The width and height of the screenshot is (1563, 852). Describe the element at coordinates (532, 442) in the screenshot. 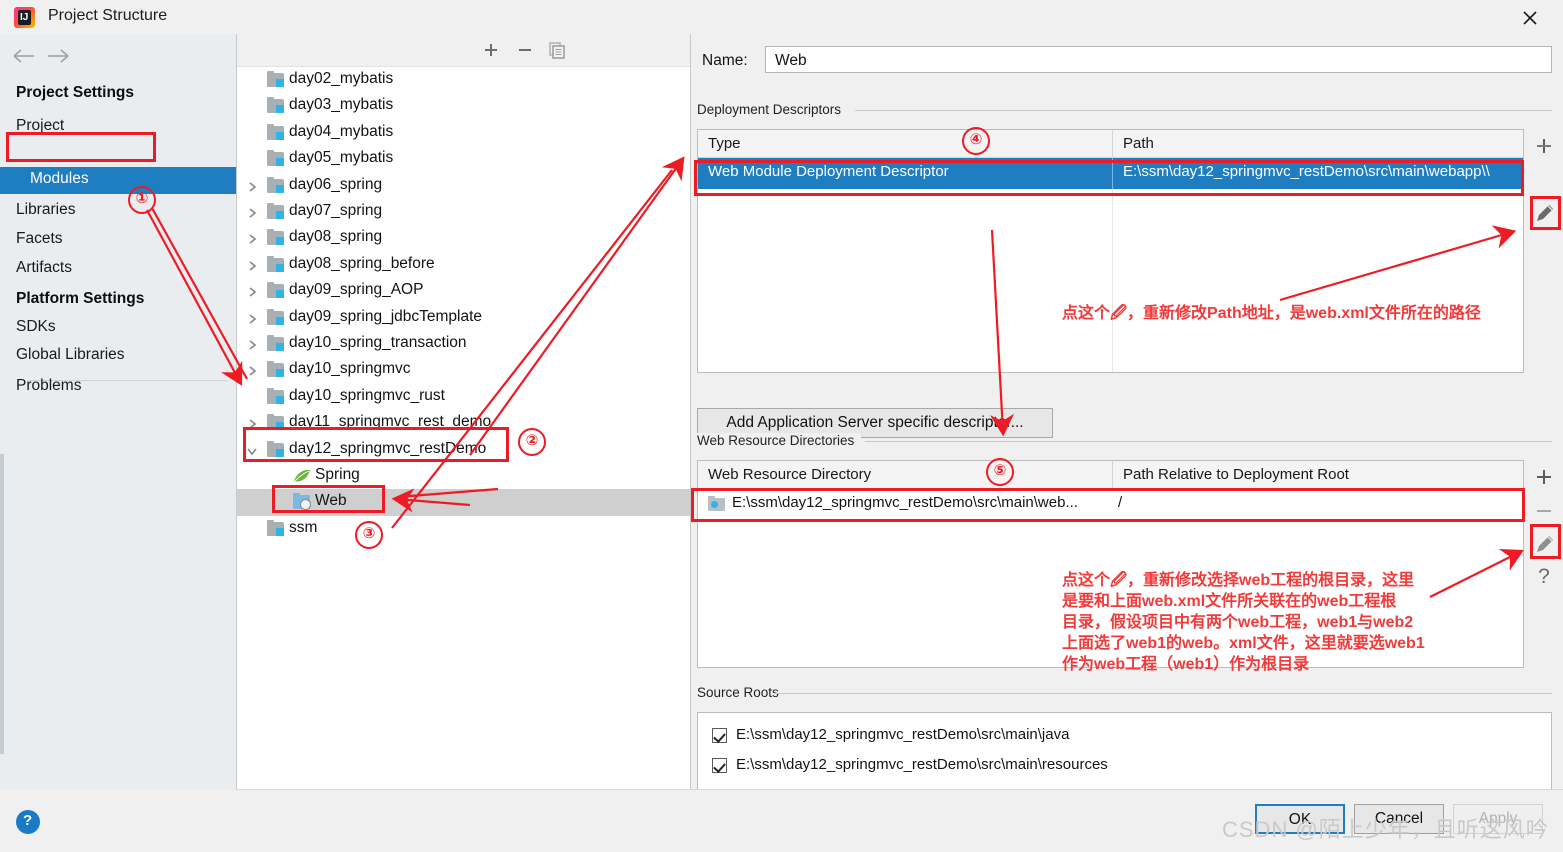

I see `annotation-number-2: ②` at that location.